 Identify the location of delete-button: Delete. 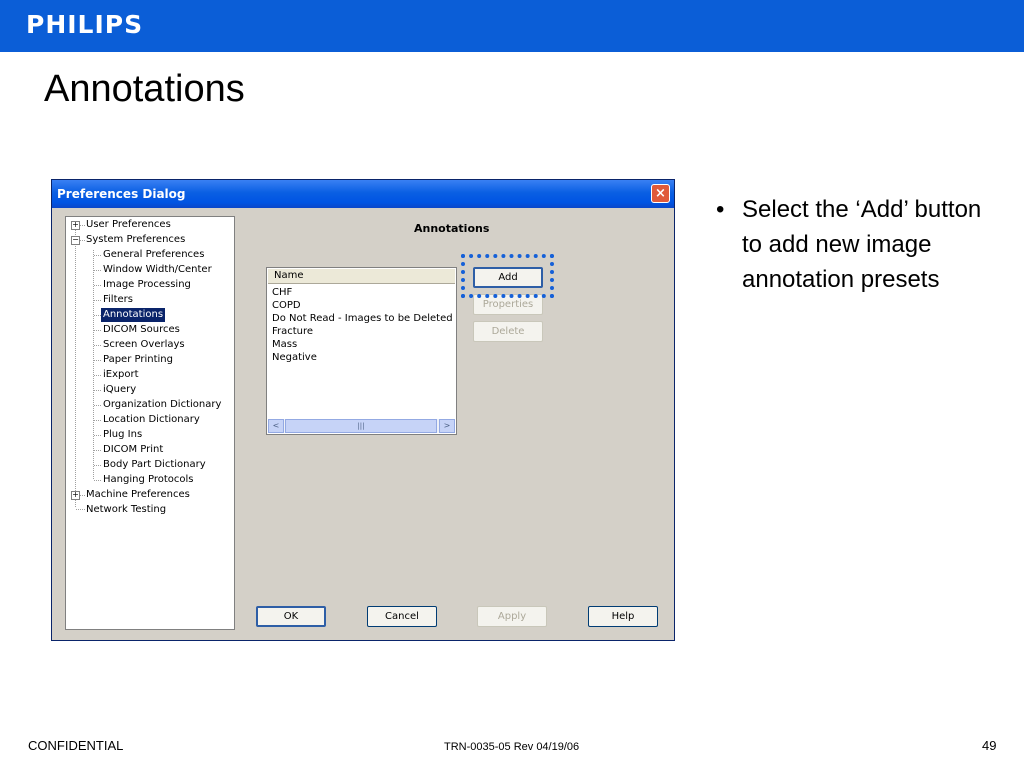
(508, 331).